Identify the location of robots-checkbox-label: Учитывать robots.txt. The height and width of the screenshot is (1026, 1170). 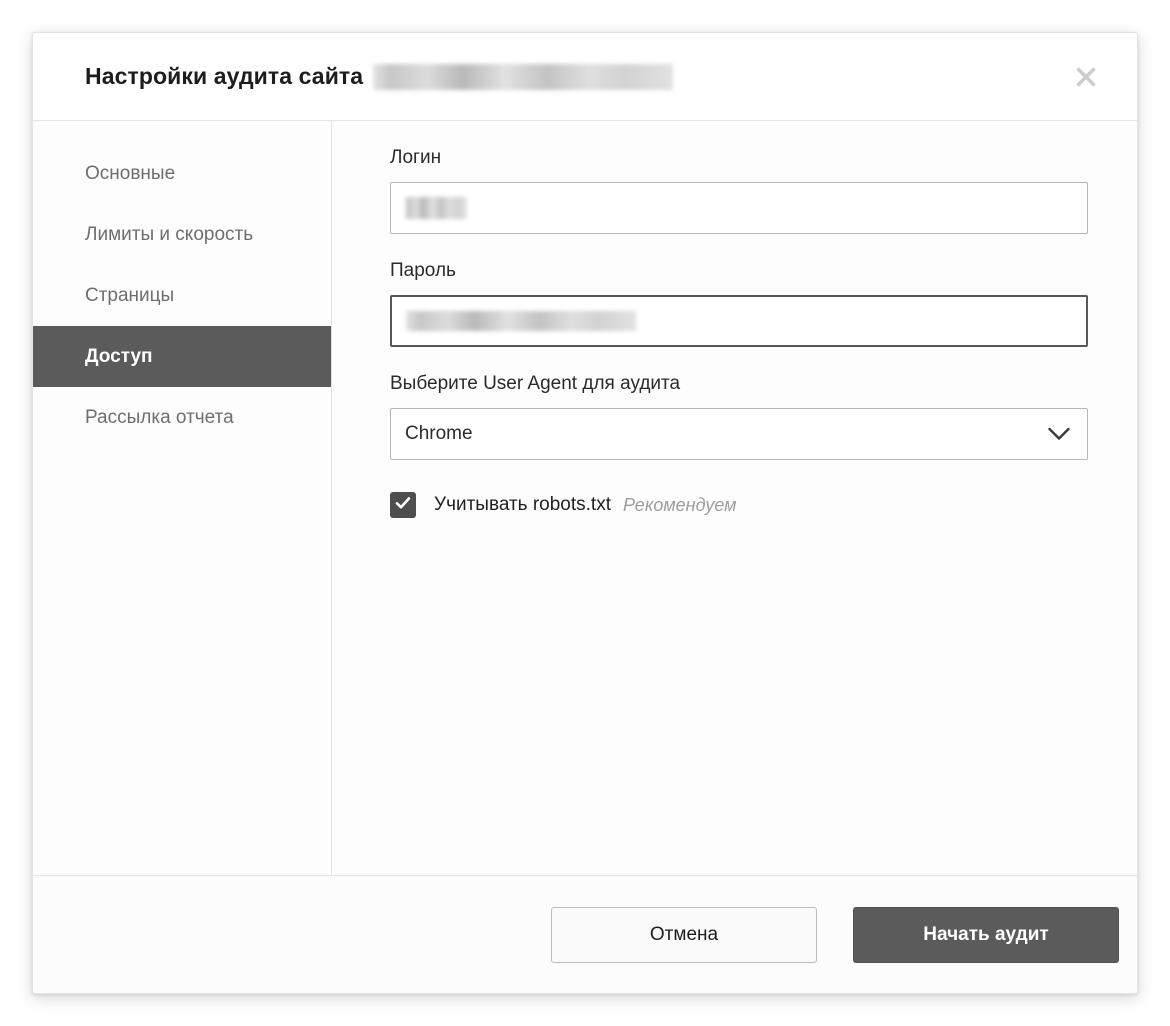
(522, 505).